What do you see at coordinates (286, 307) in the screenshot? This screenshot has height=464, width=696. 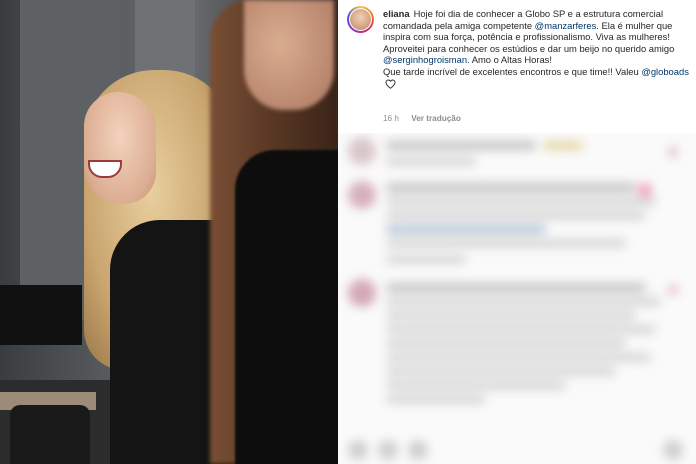 I see `foreground-woman-body` at bounding box center [286, 307].